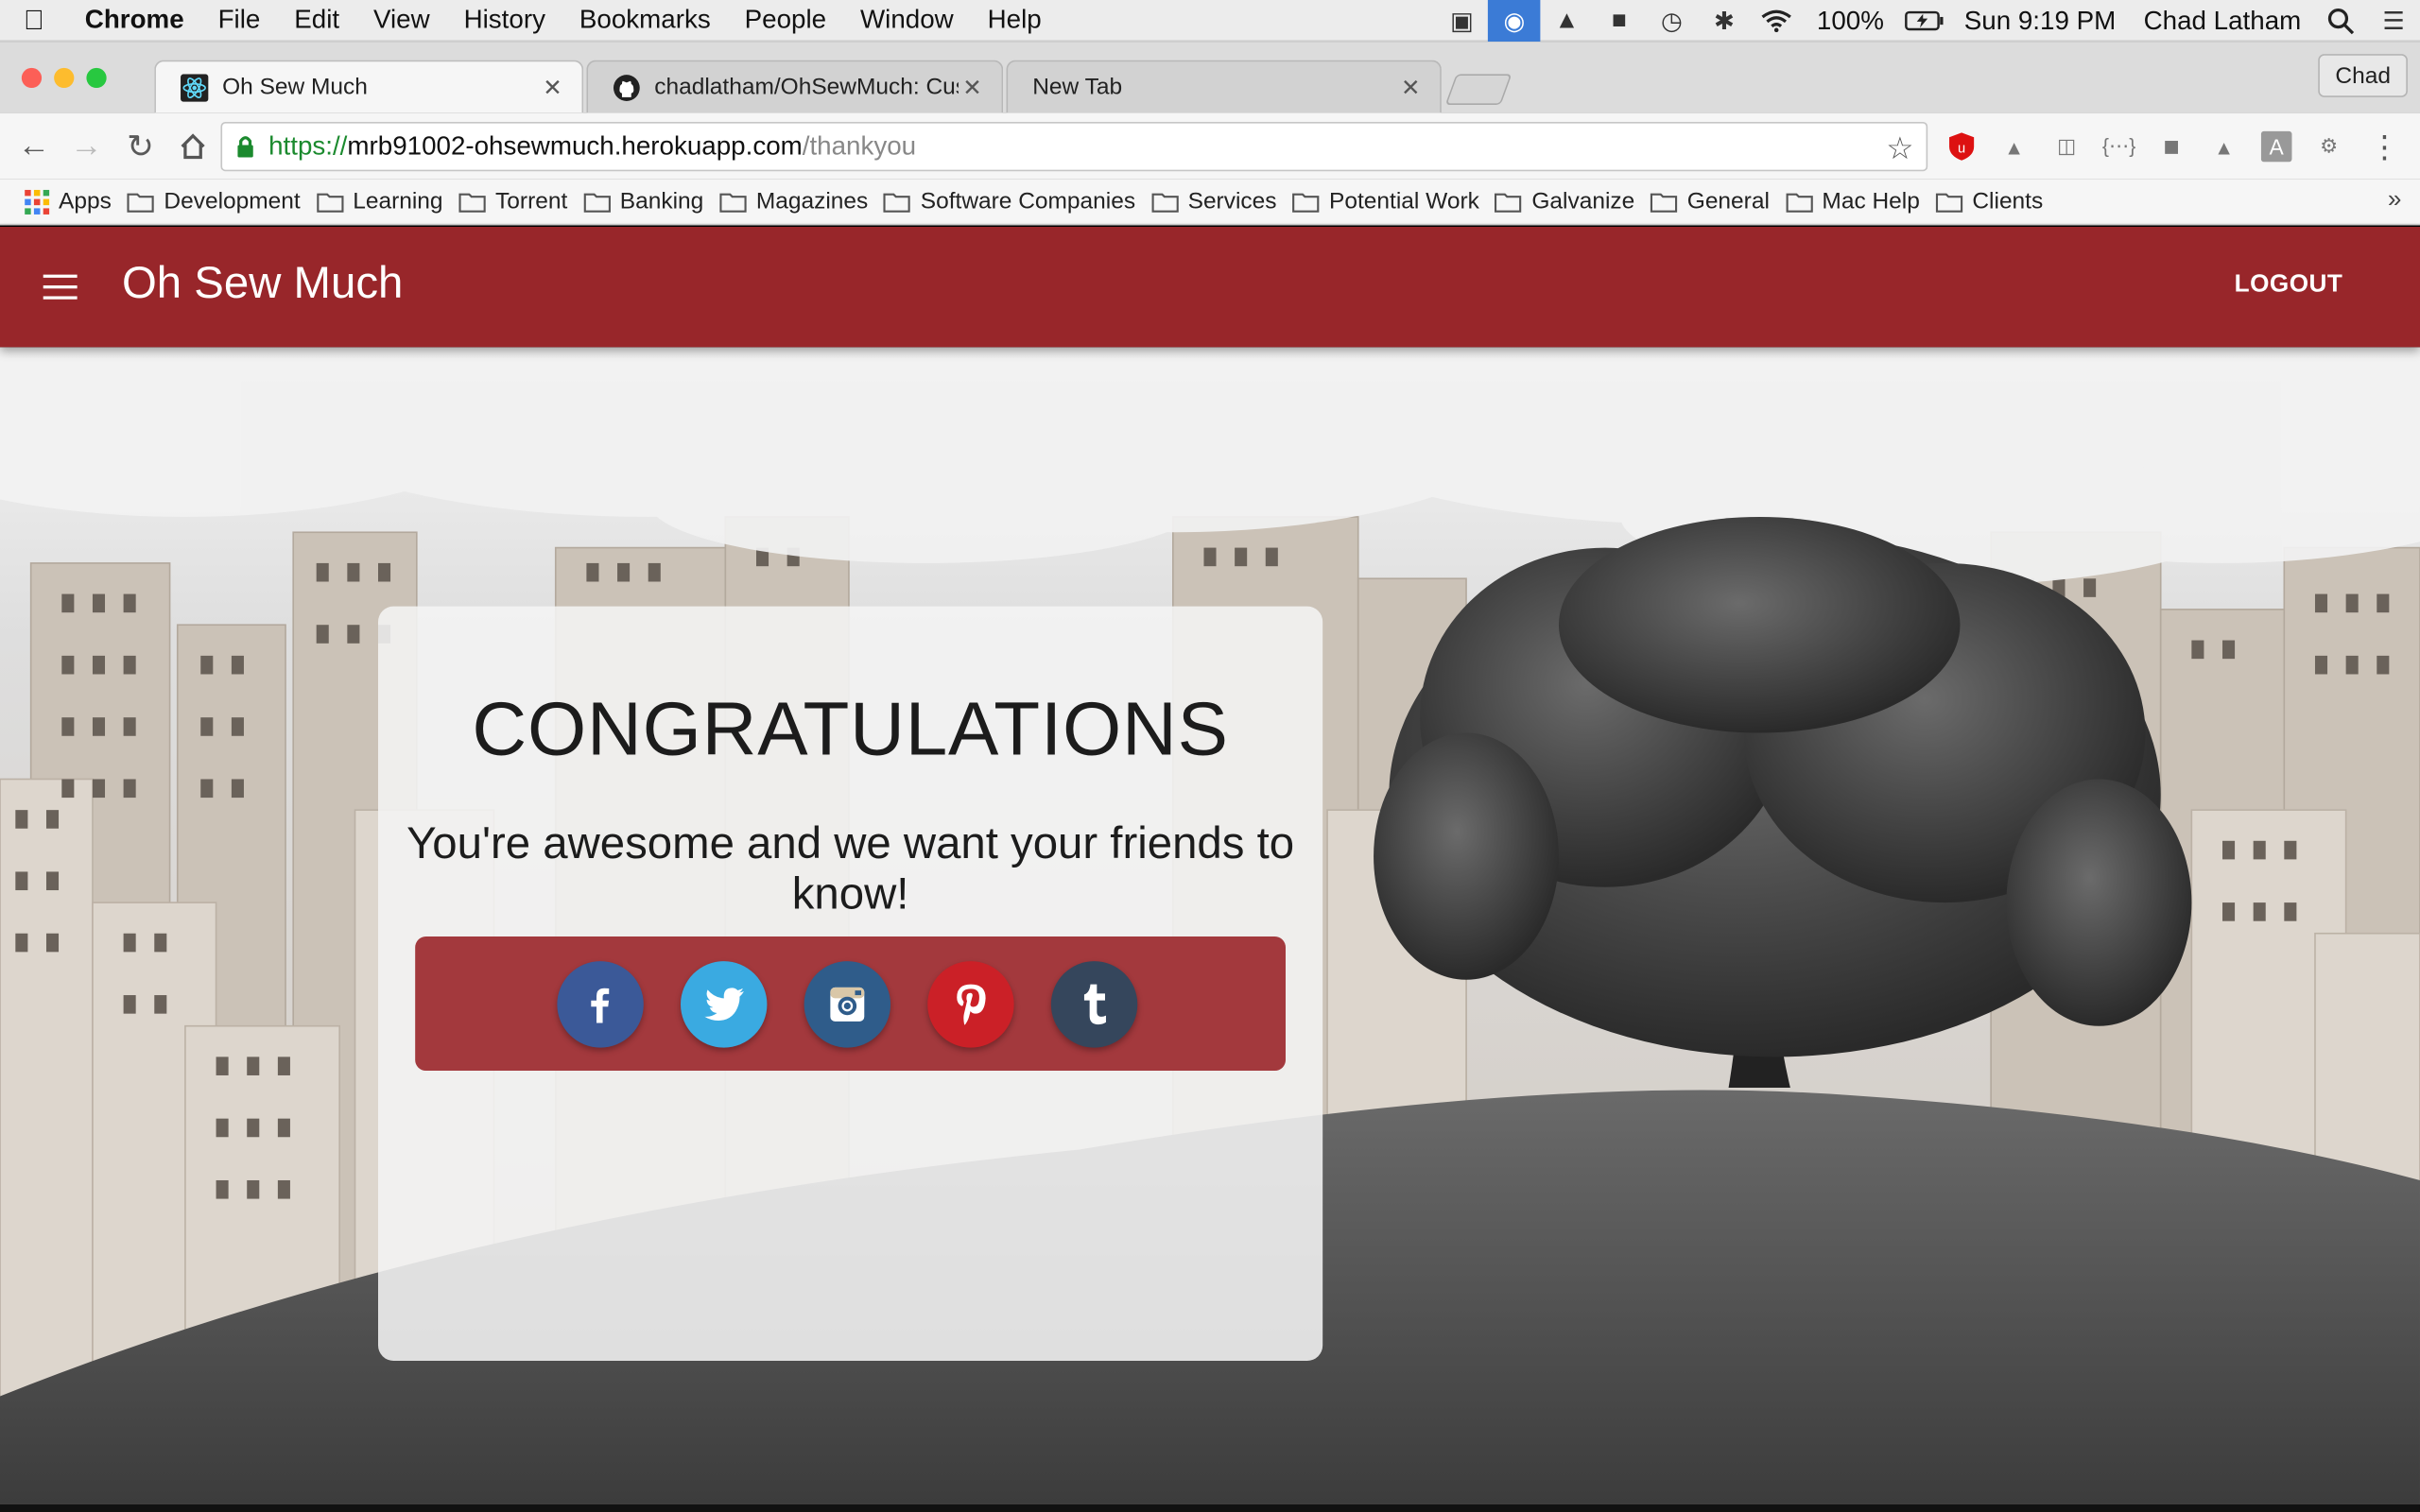 The width and height of the screenshot is (2420, 1512). Describe the element at coordinates (316, 20) in the screenshot. I see `menu-edit: Edit` at that location.